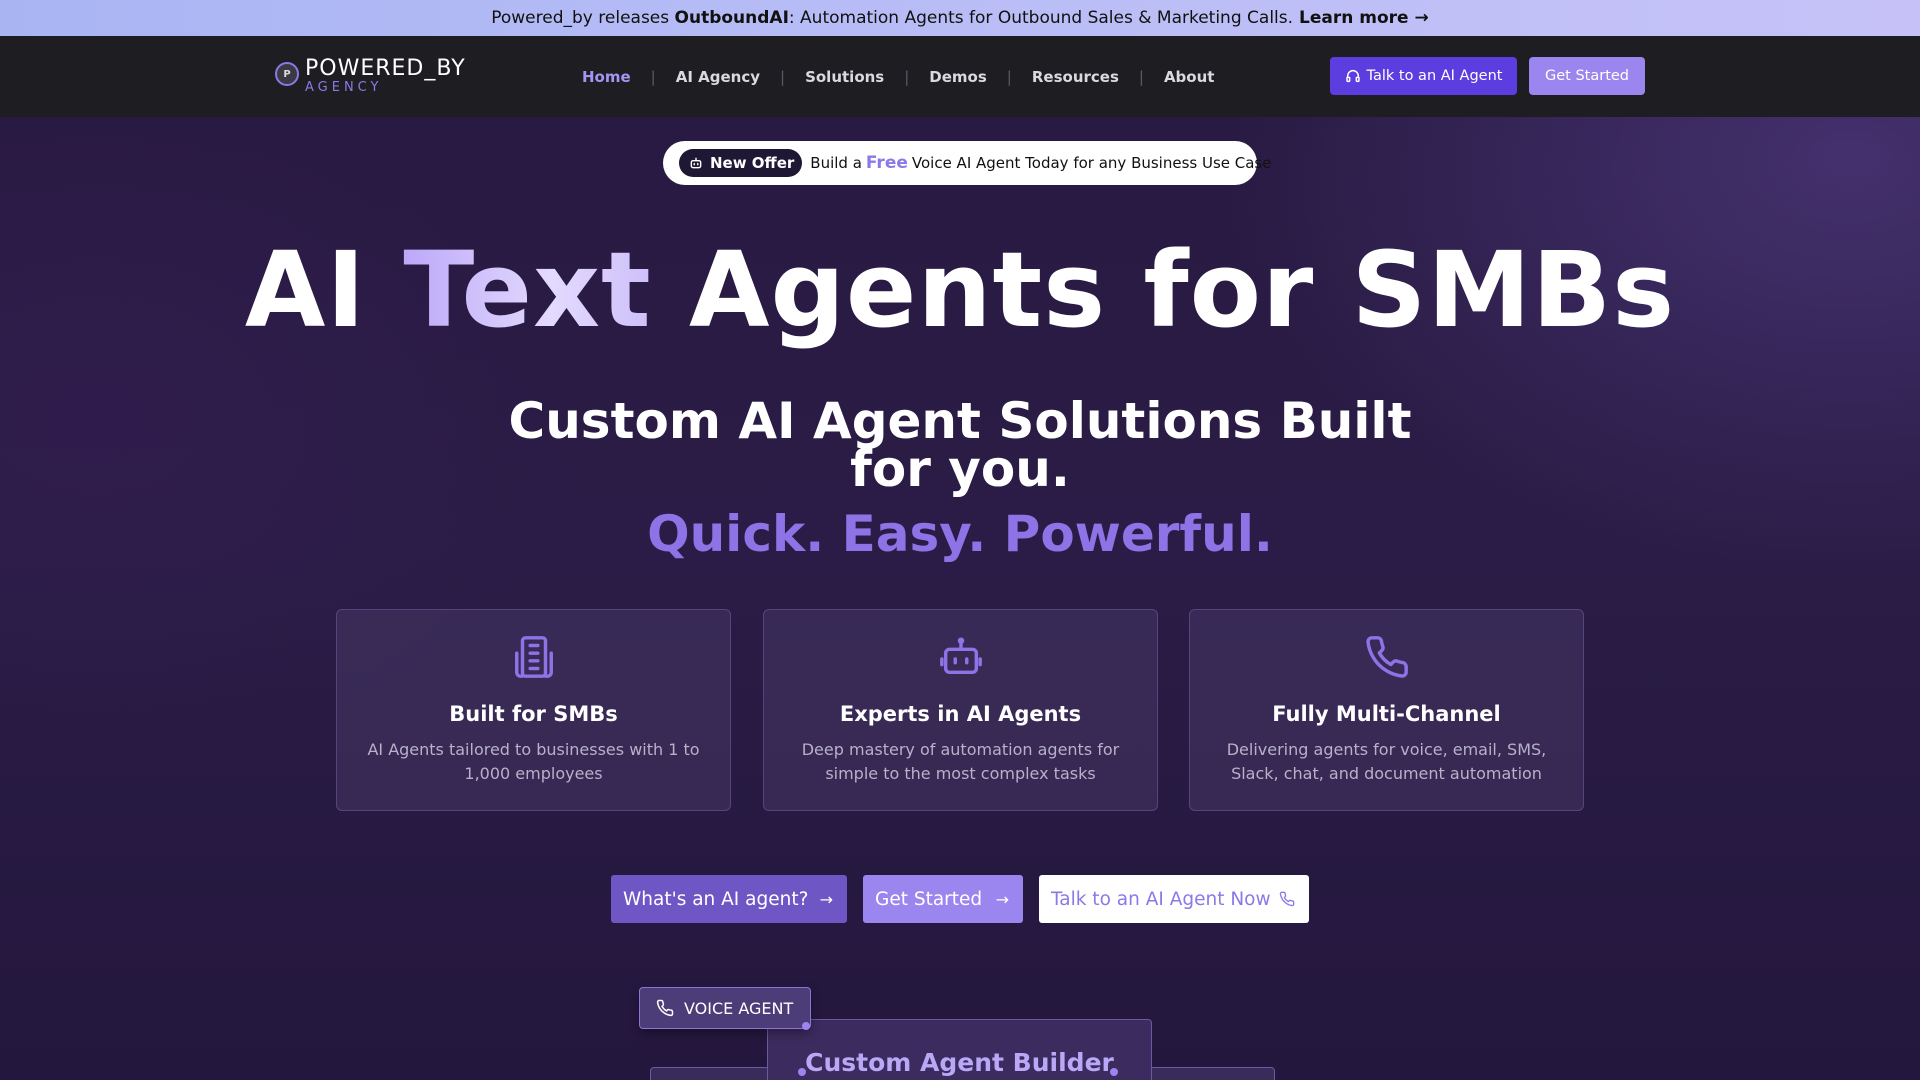 The height and width of the screenshot is (1080, 1920). I want to click on nav-item-resources: Resources, so click(1075, 77).